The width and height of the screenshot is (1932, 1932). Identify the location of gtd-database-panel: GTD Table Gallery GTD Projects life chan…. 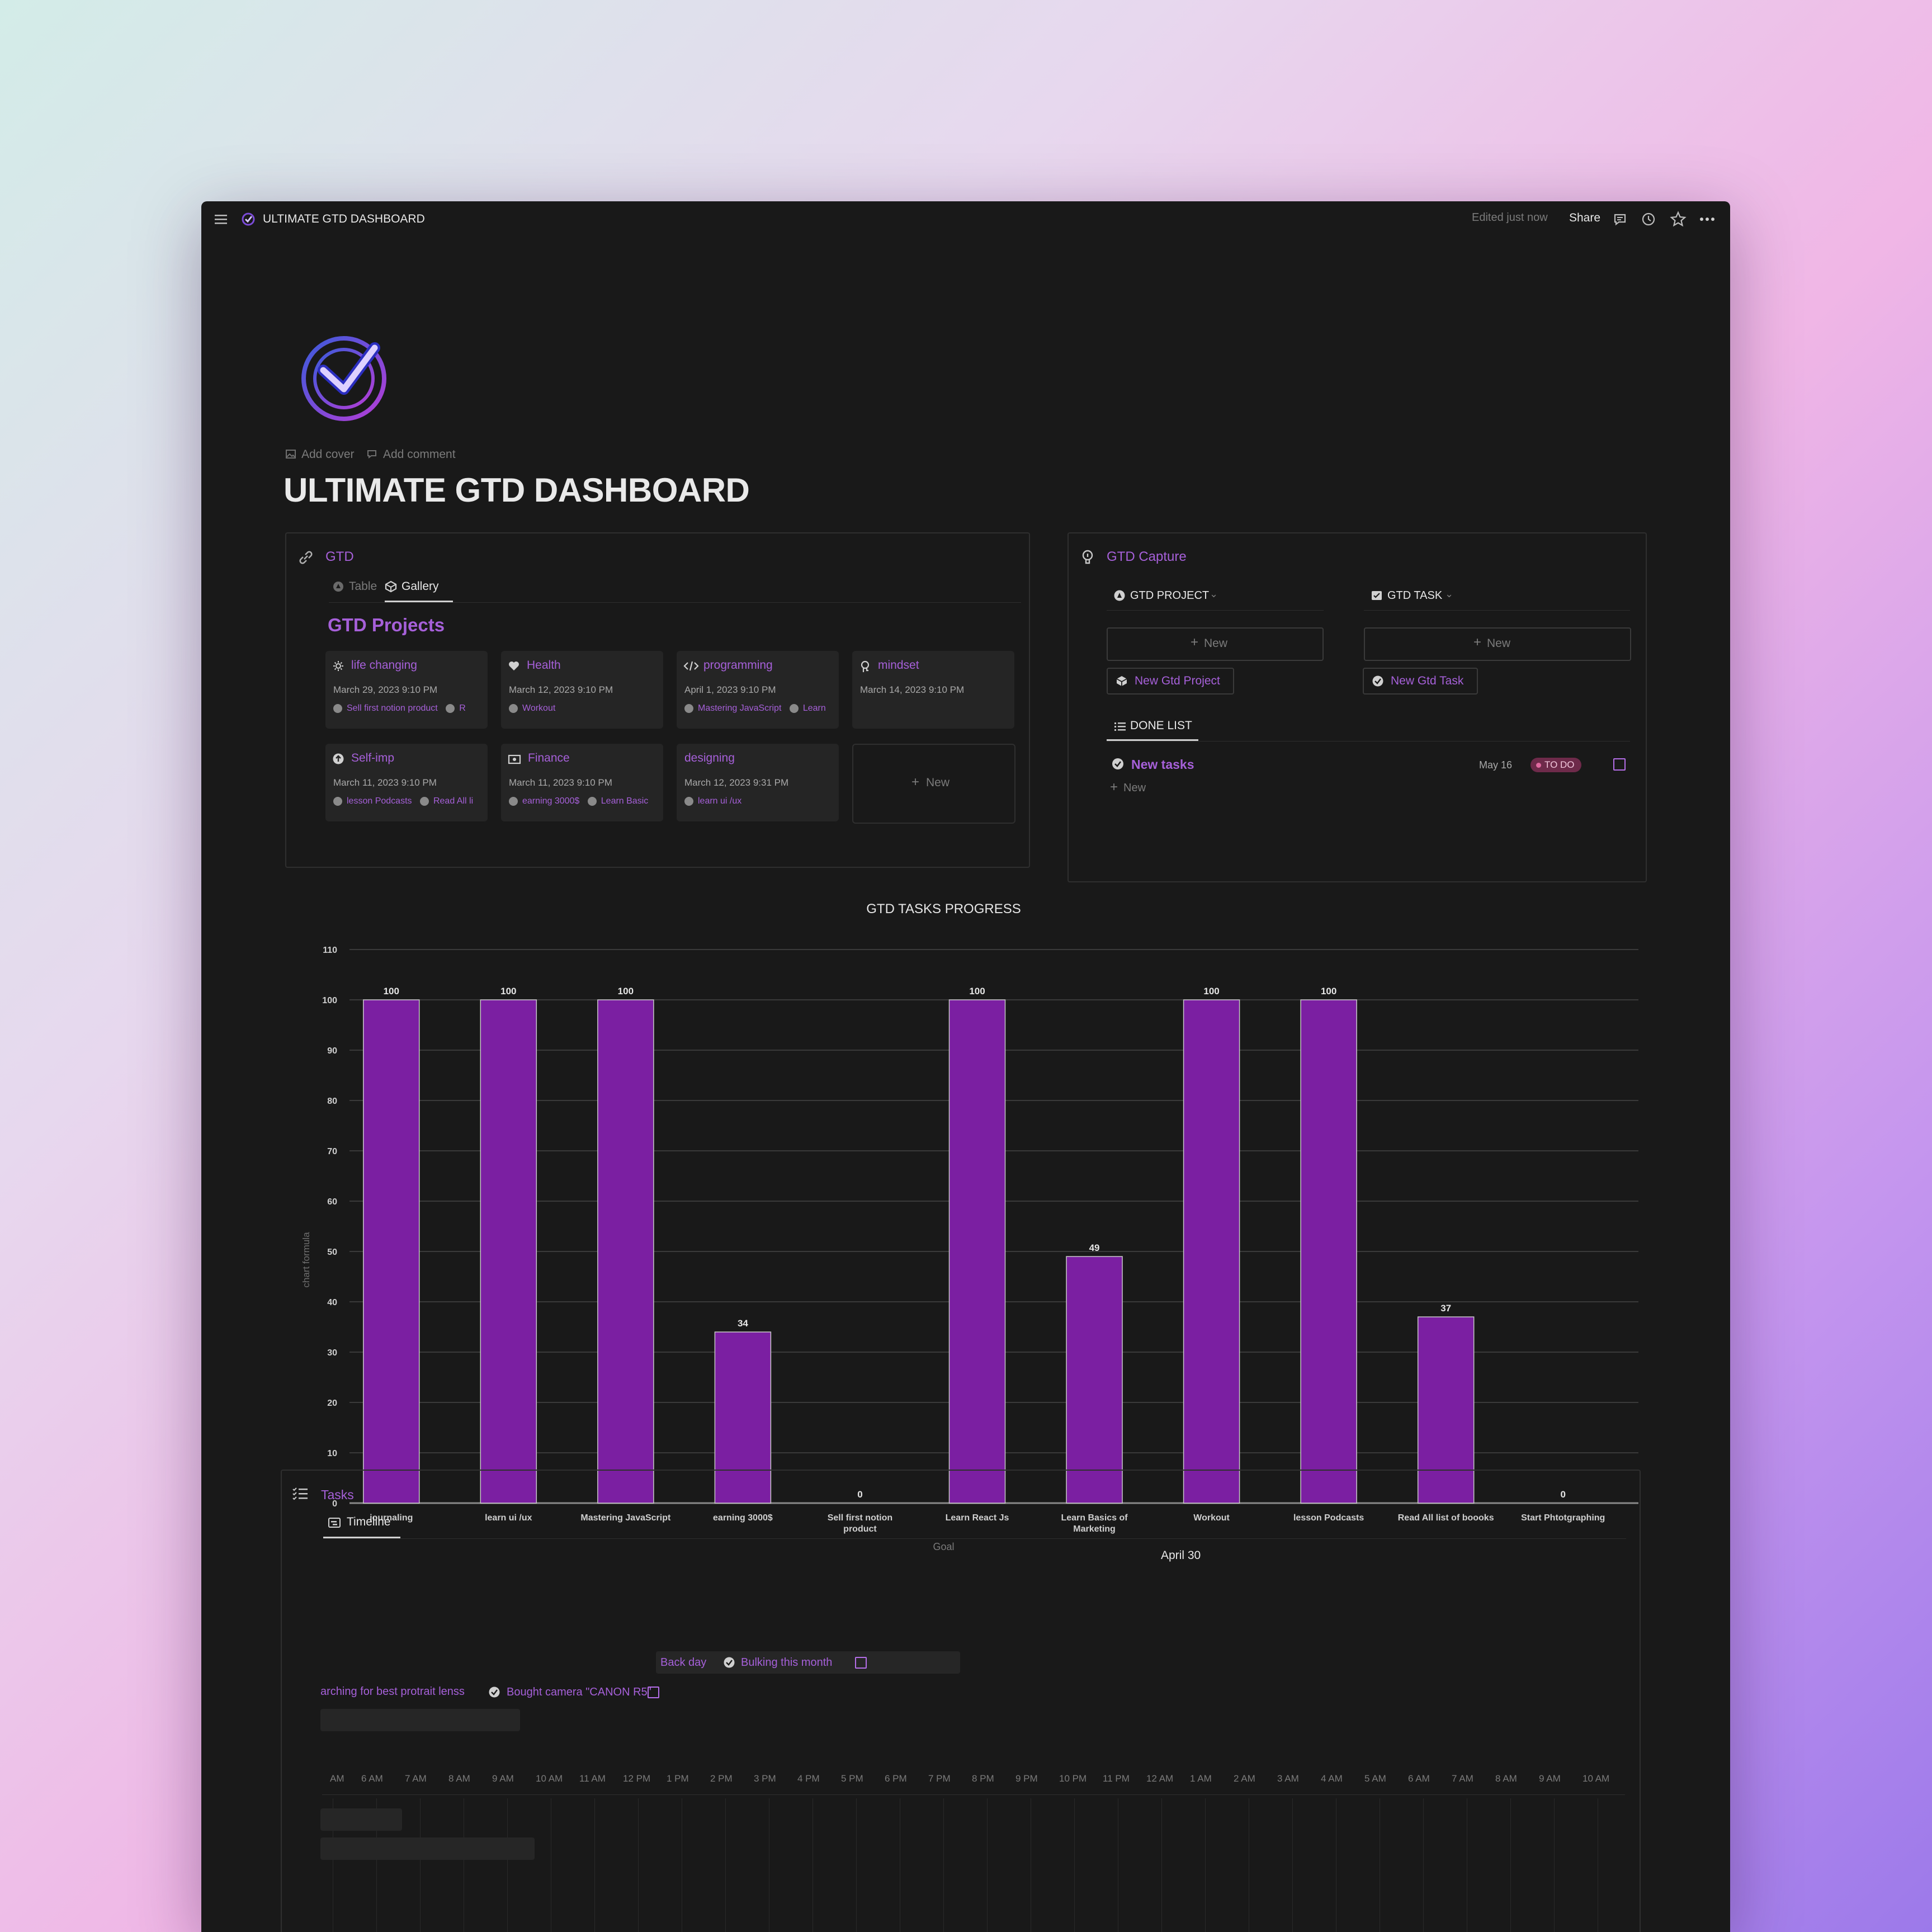
(657, 700).